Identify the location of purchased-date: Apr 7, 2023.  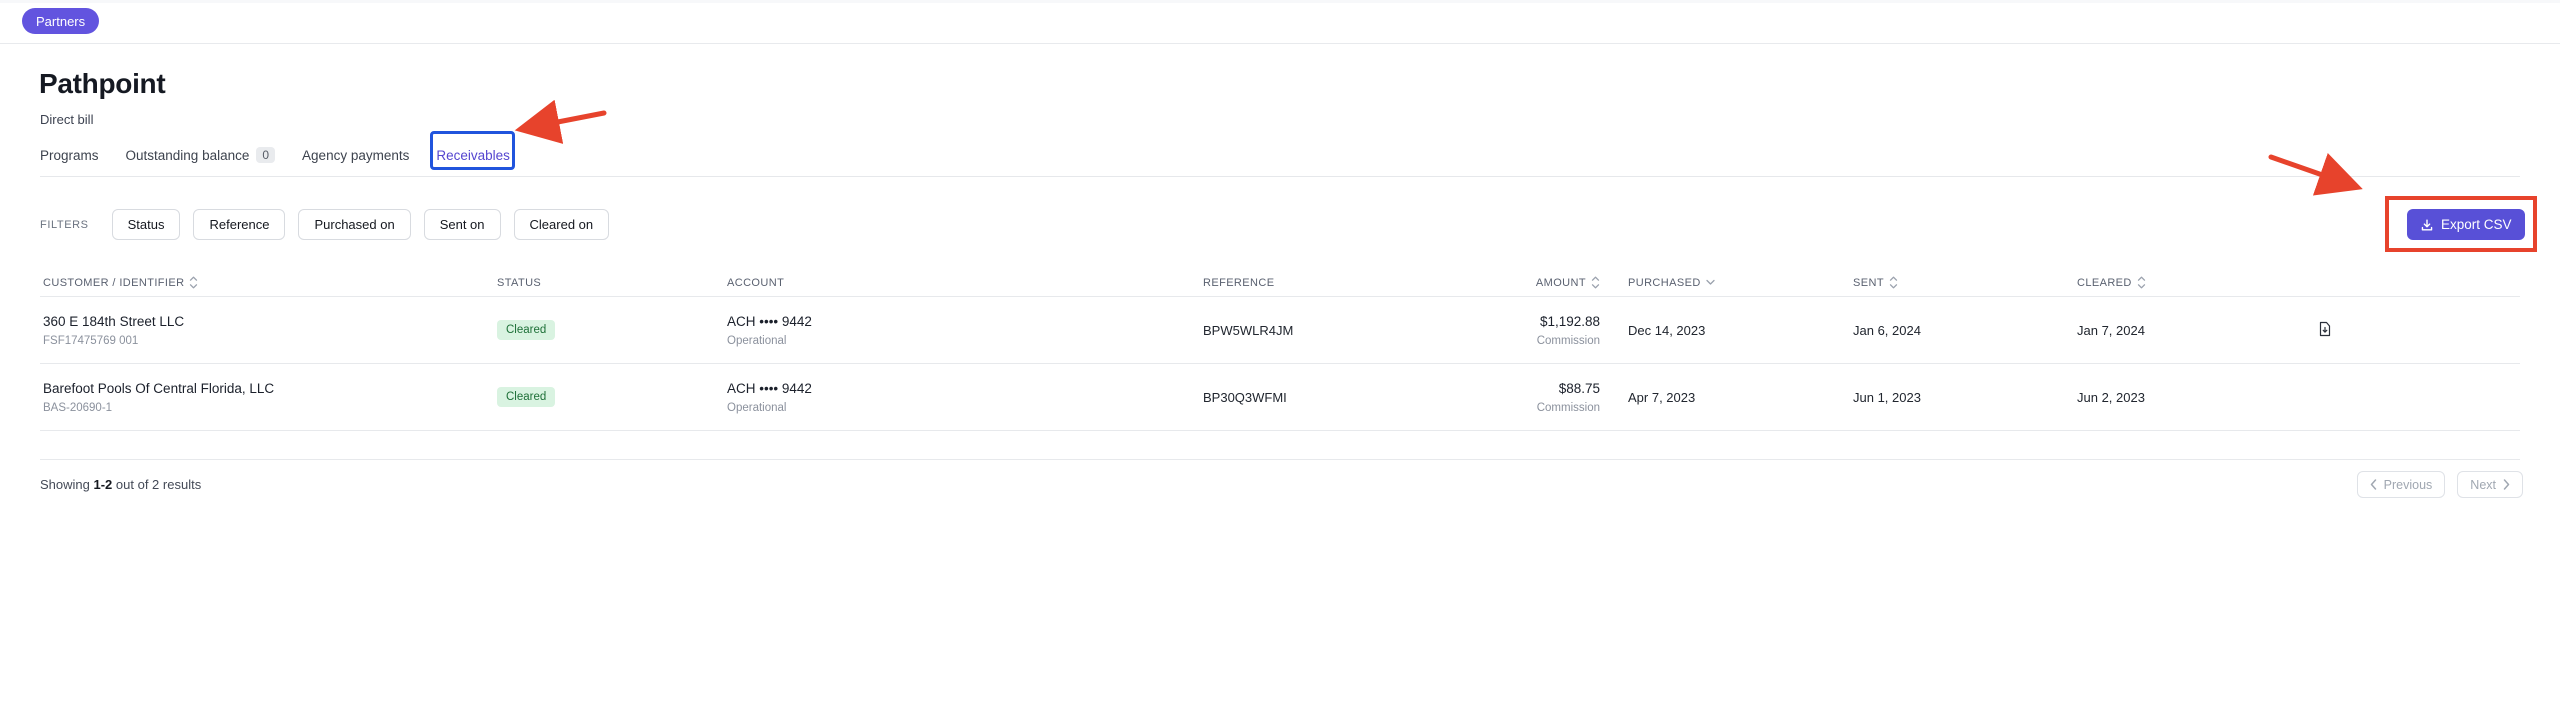
(1662, 397).